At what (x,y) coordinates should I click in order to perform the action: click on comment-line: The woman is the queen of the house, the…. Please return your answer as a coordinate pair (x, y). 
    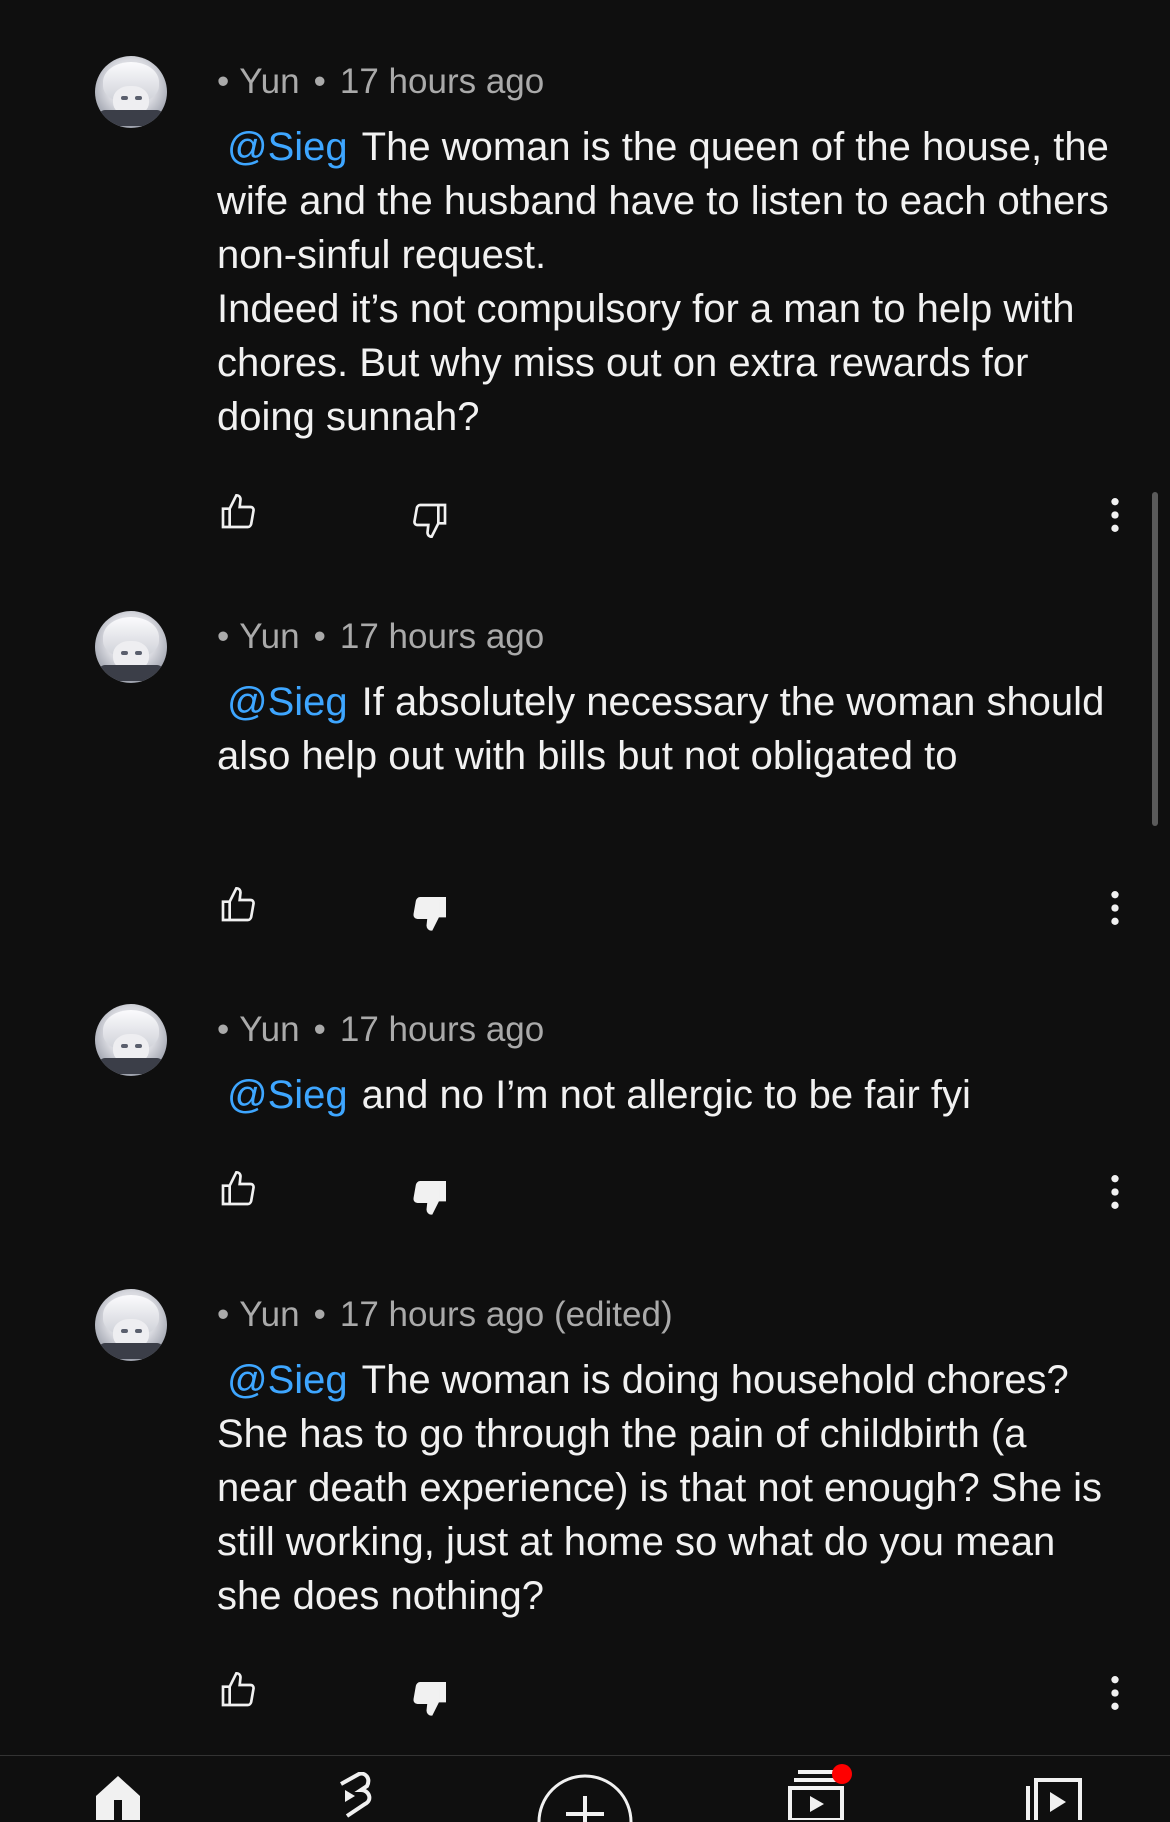
    Looking at the image, I should click on (663, 201).